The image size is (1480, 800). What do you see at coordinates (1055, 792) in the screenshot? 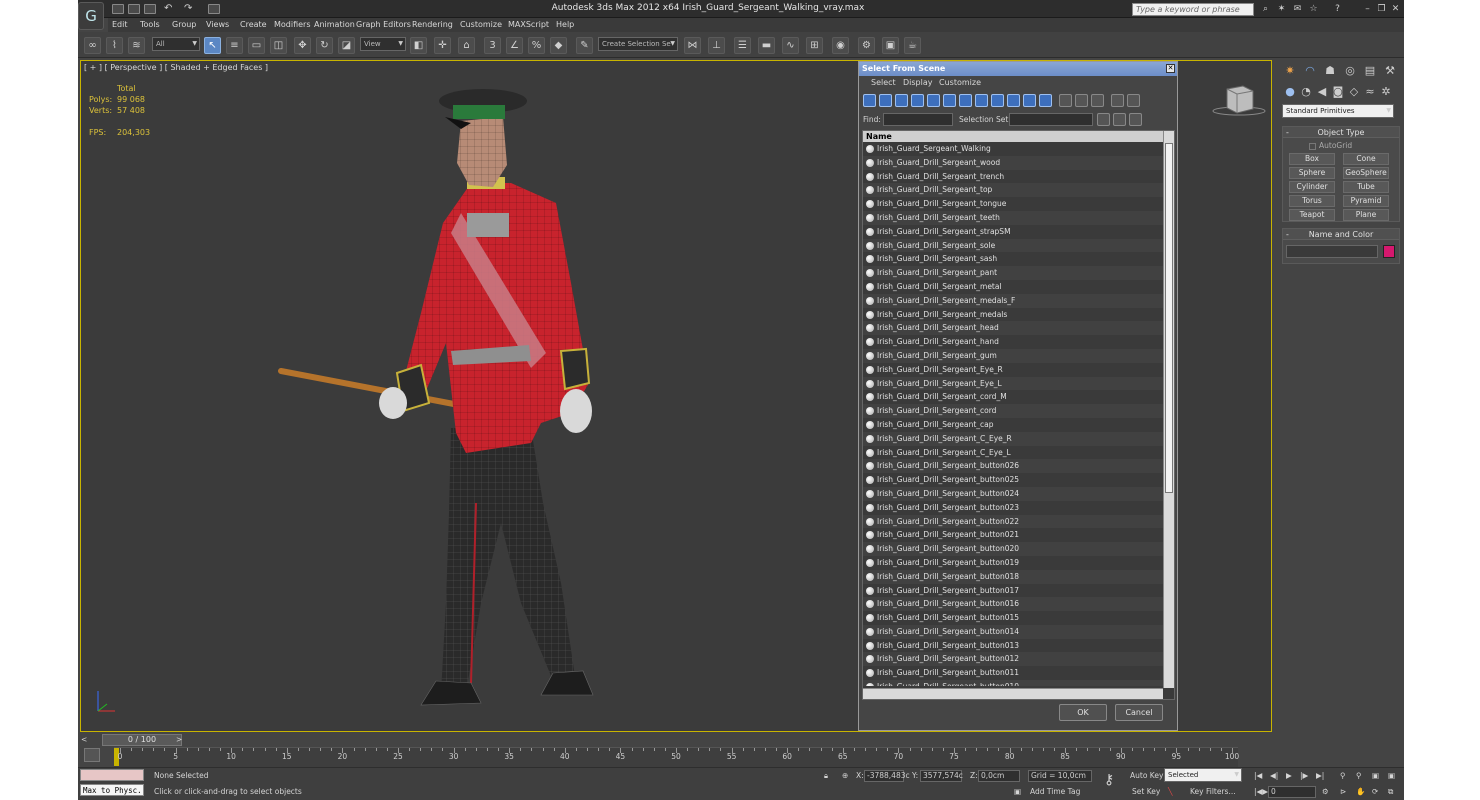
I see `add-time-tag: Add Time Tag` at bounding box center [1055, 792].